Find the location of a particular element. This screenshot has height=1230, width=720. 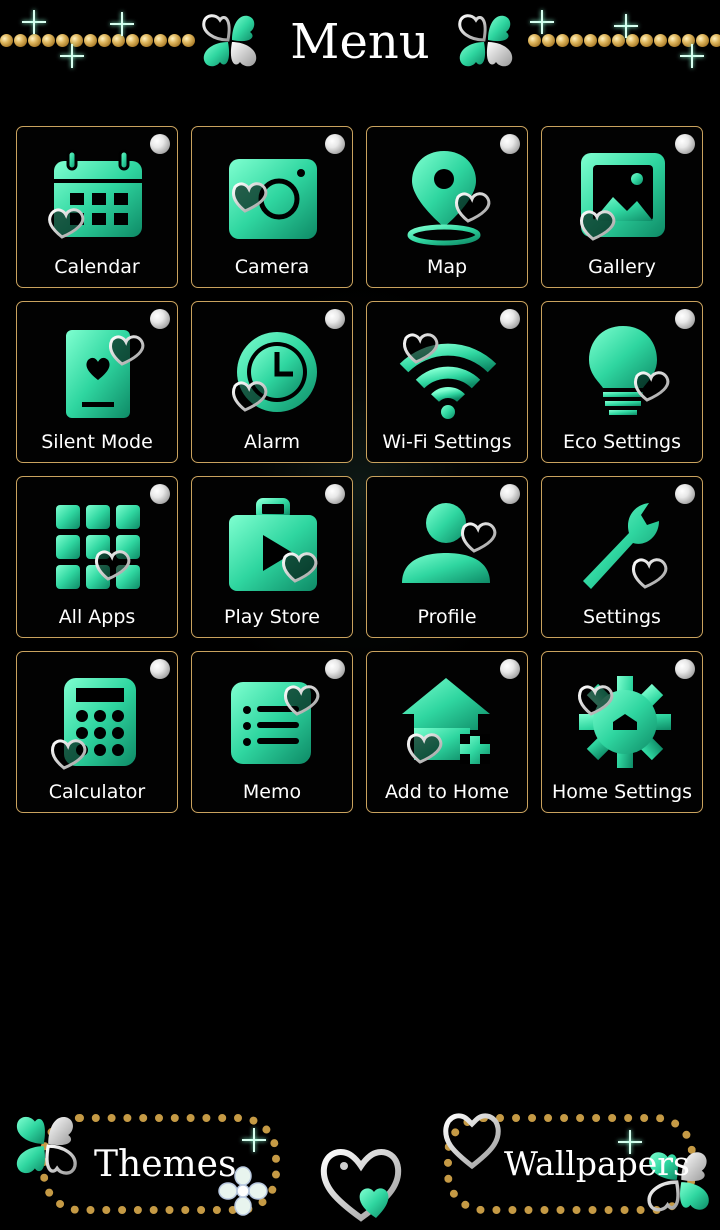

menu-item-label: Camera is located at coordinates (272, 267).